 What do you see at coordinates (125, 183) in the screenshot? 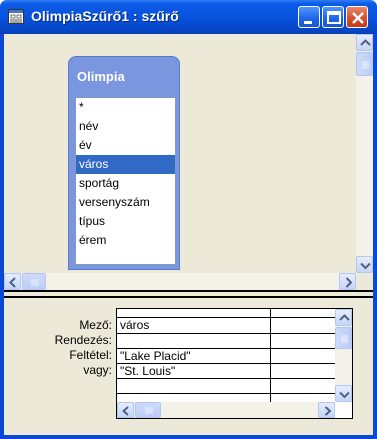
I see `field-item-sportag: sportág` at bounding box center [125, 183].